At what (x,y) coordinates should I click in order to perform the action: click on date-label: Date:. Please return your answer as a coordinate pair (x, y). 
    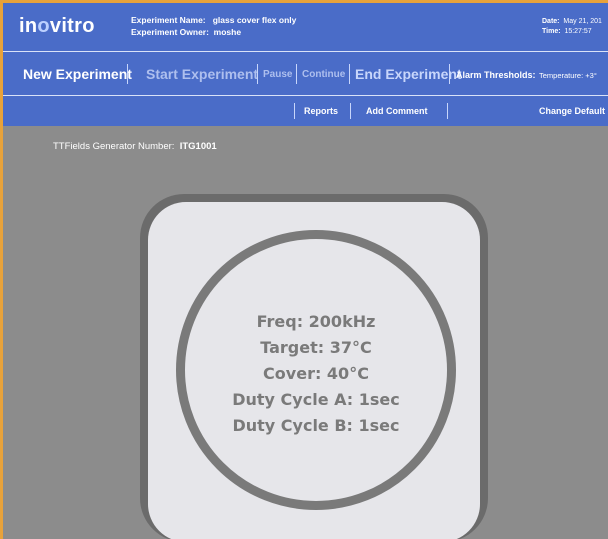
    Looking at the image, I should click on (551, 21).